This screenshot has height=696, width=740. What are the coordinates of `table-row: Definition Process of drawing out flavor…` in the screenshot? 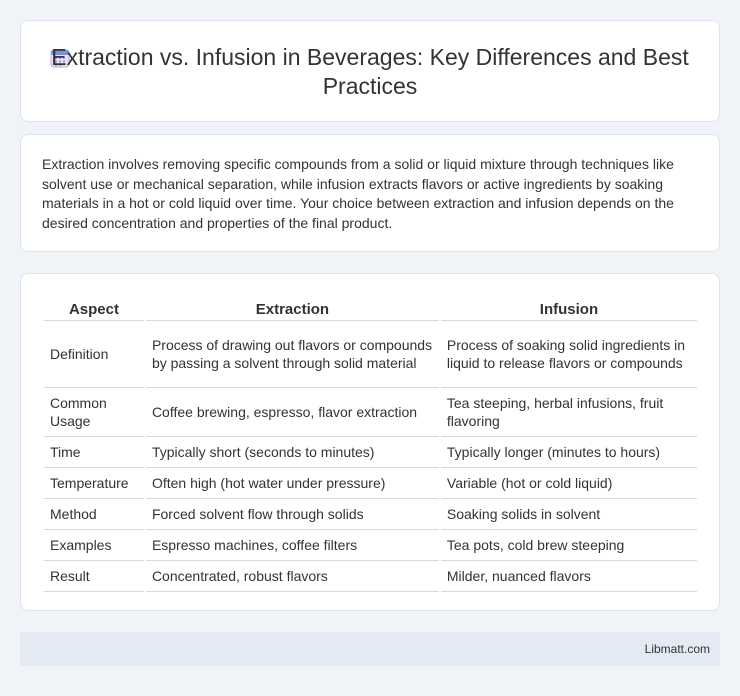 It's located at (370, 354).